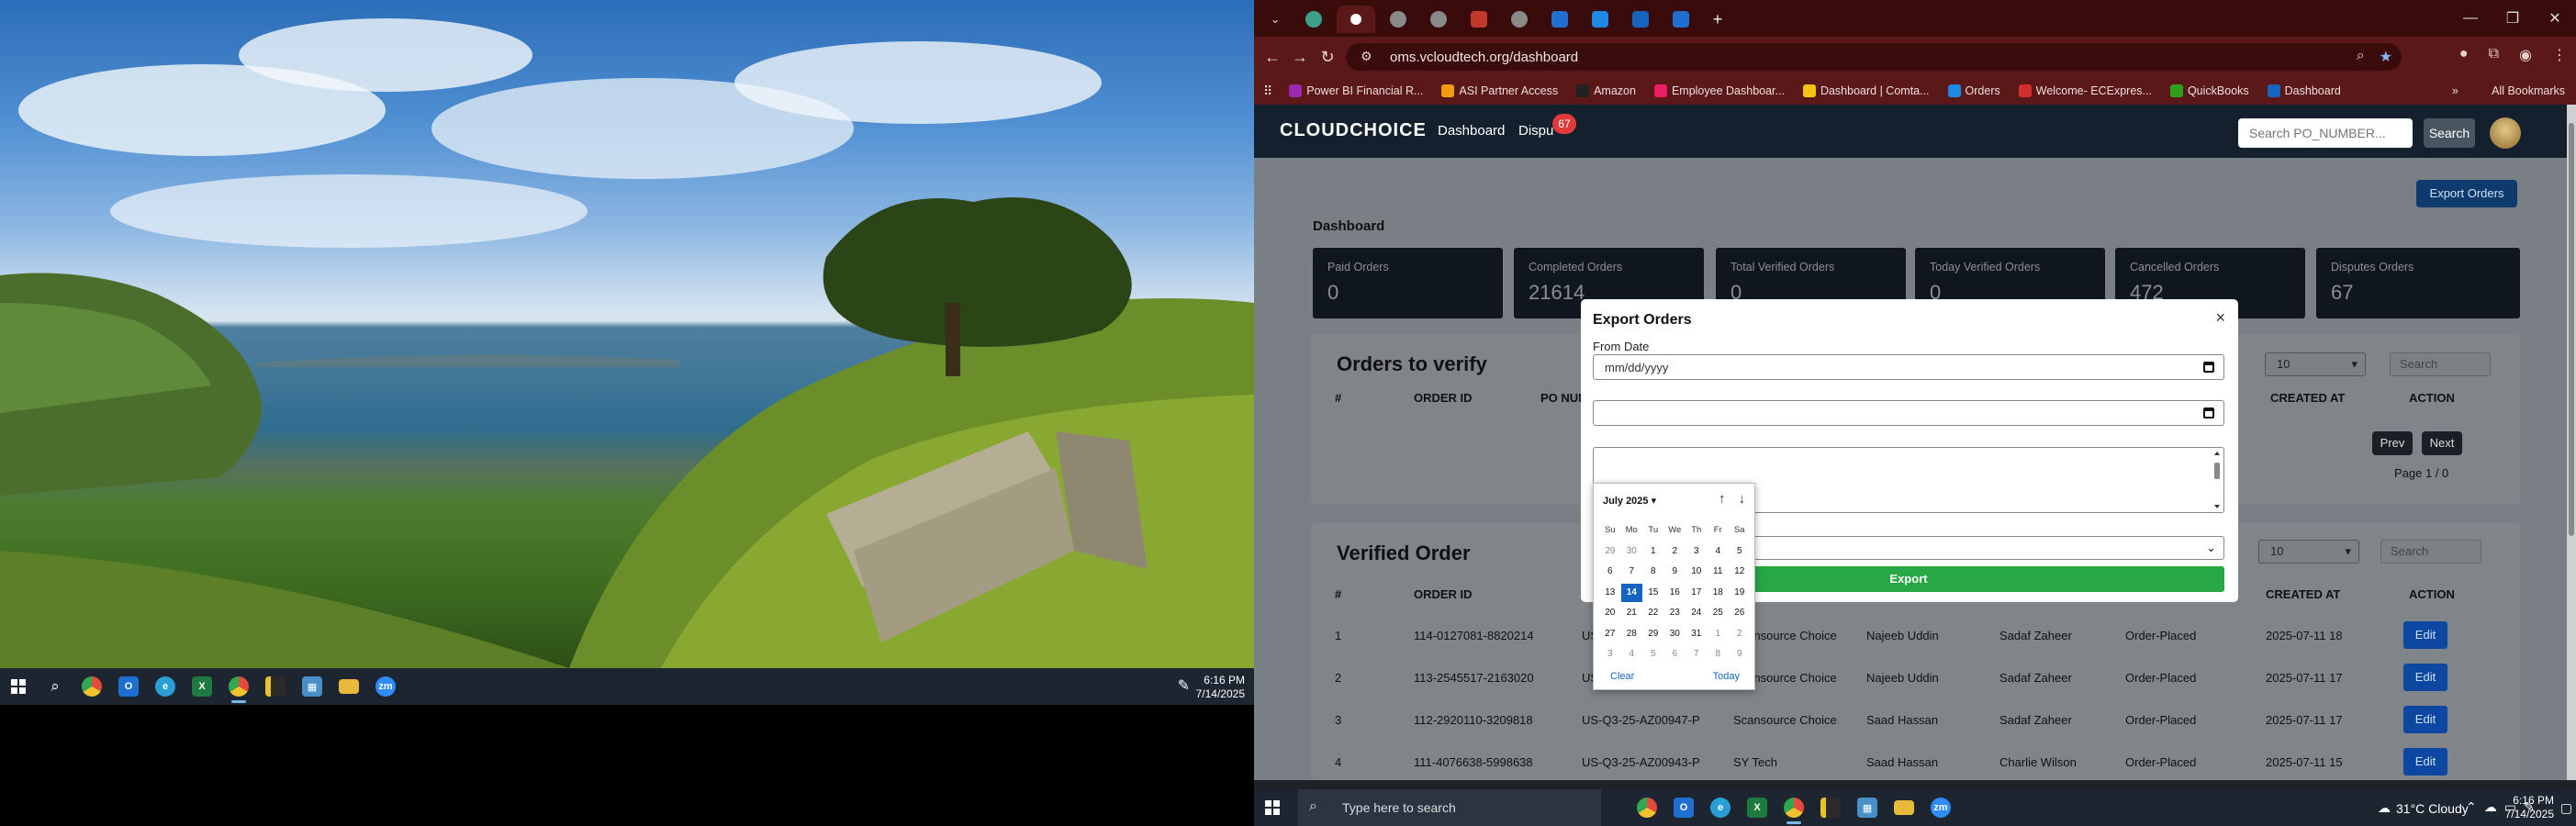 This screenshot has width=2576, height=826. What do you see at coordinates (1722, 499) in the screenshot?
I see `arrow-up-icon: ↑` at bounding box center [1722, 499].